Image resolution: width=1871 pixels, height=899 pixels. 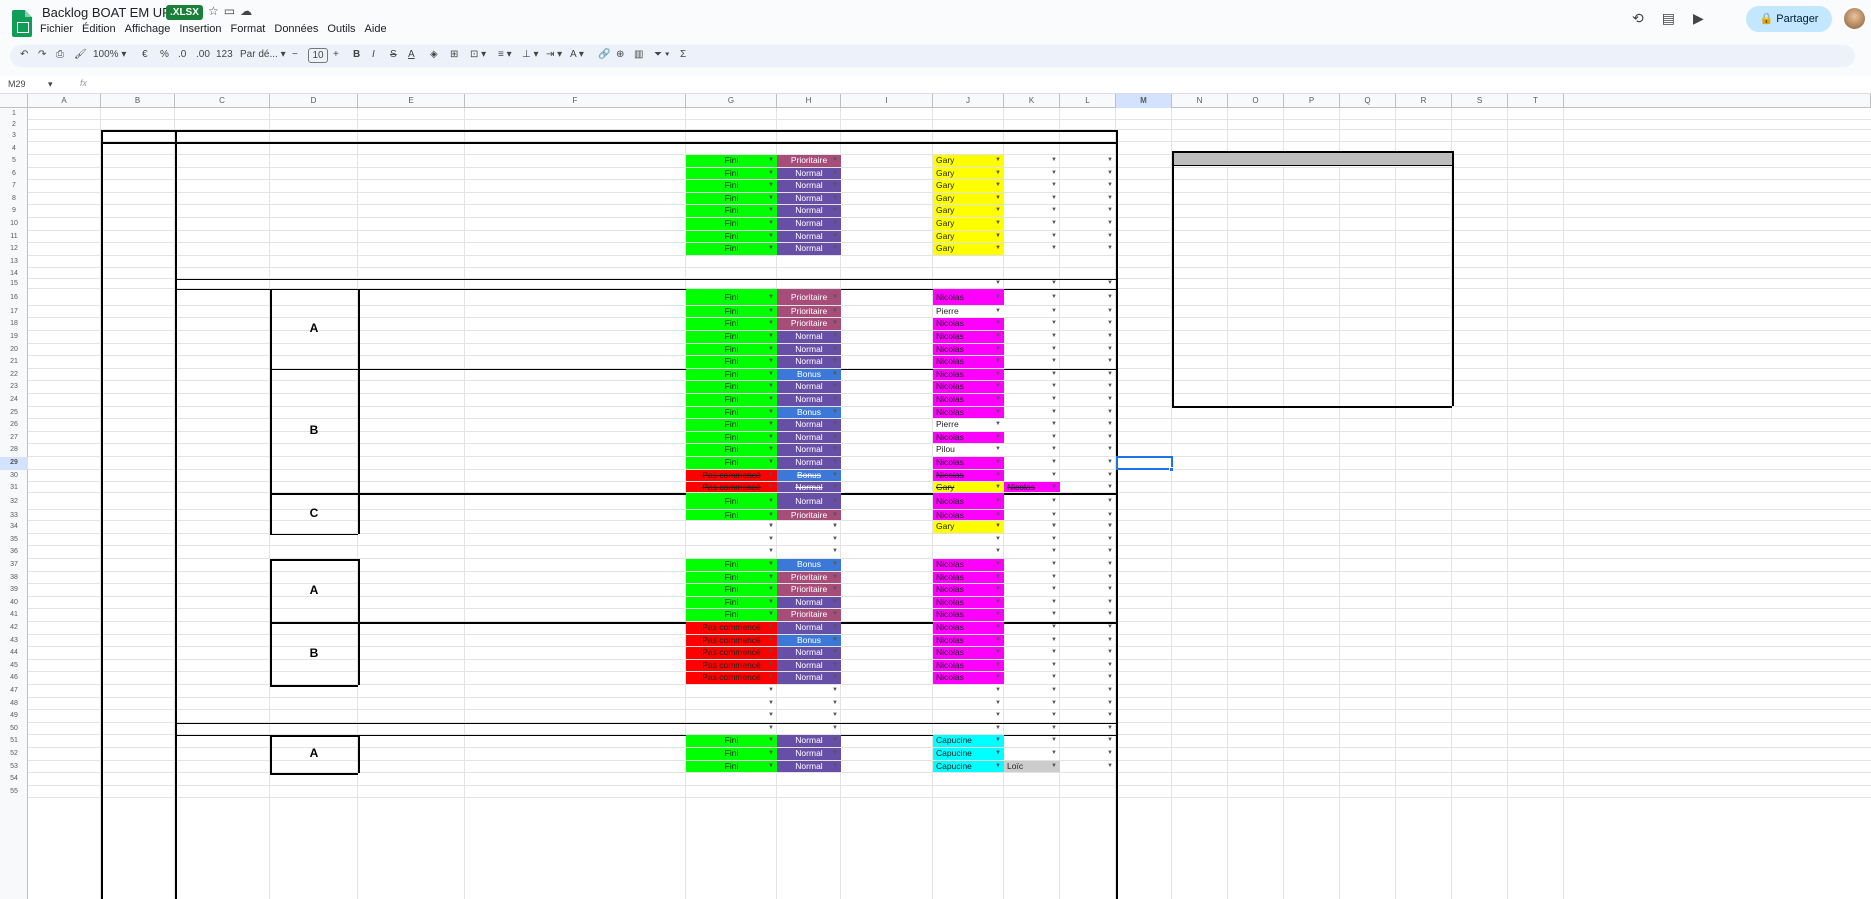 What do you see at coordinates (14, 297) in the screenshot?
I see `row-header-16: 16` at bounding box center [14, 297].